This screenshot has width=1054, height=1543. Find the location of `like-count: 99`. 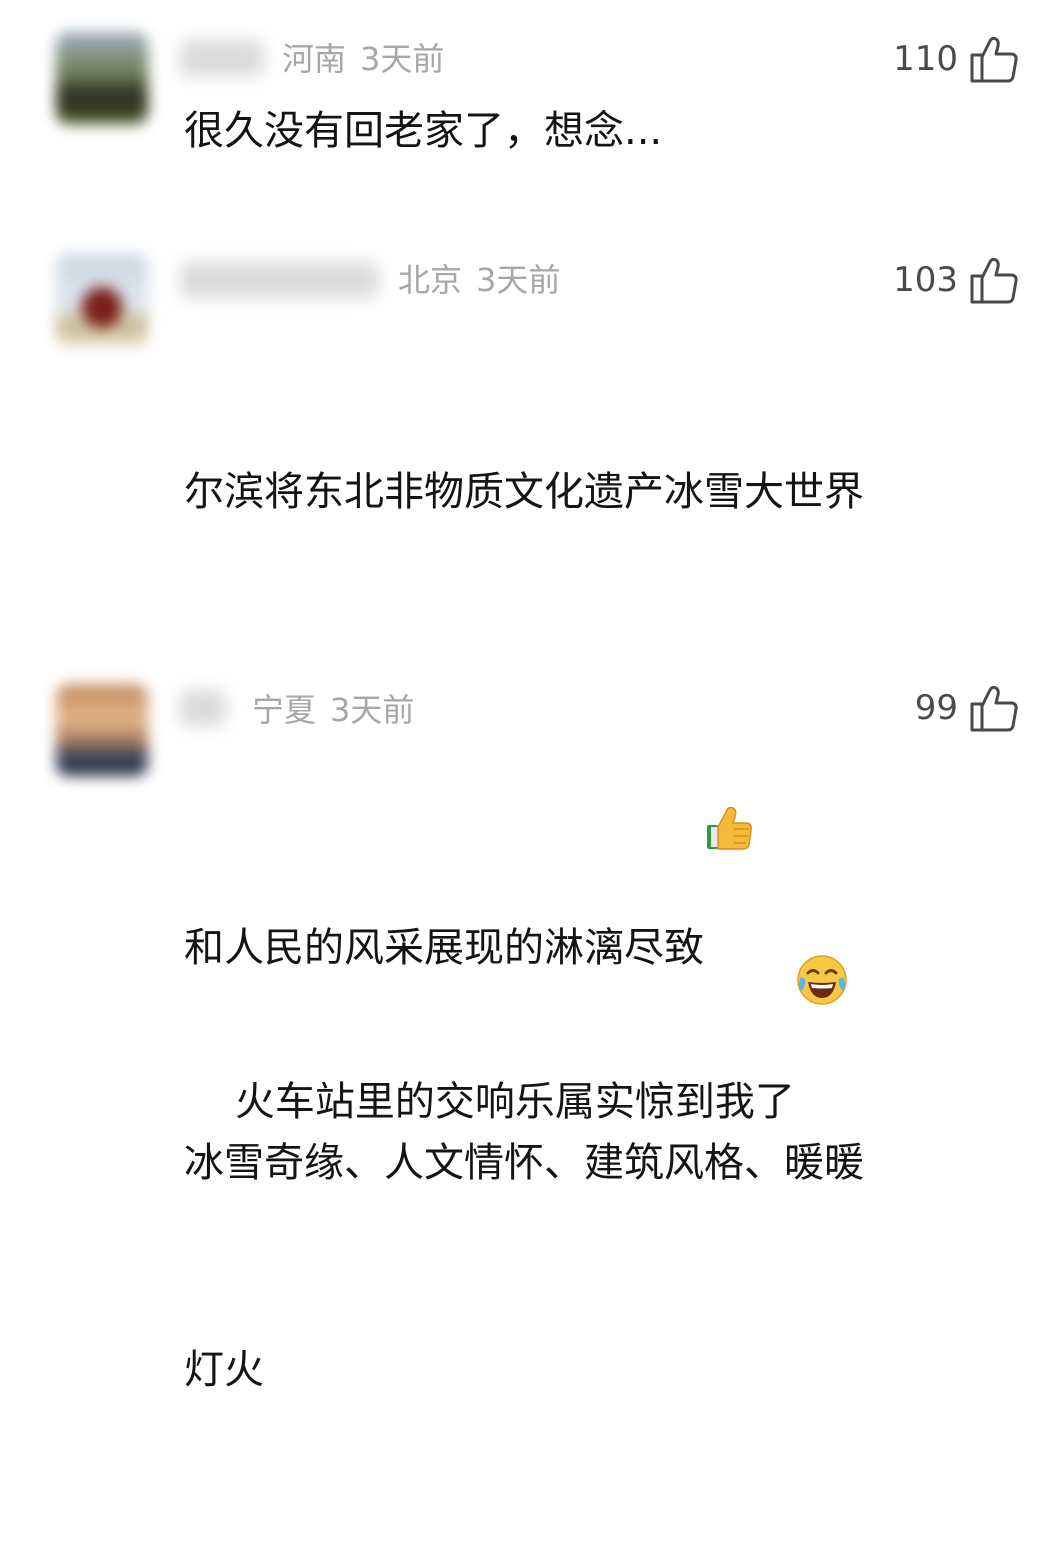

like-count: 99 is located at coordinates (936, 708).